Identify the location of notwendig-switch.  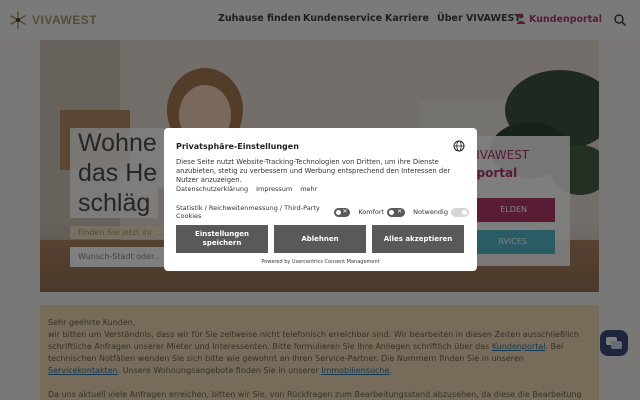
(460, 212).